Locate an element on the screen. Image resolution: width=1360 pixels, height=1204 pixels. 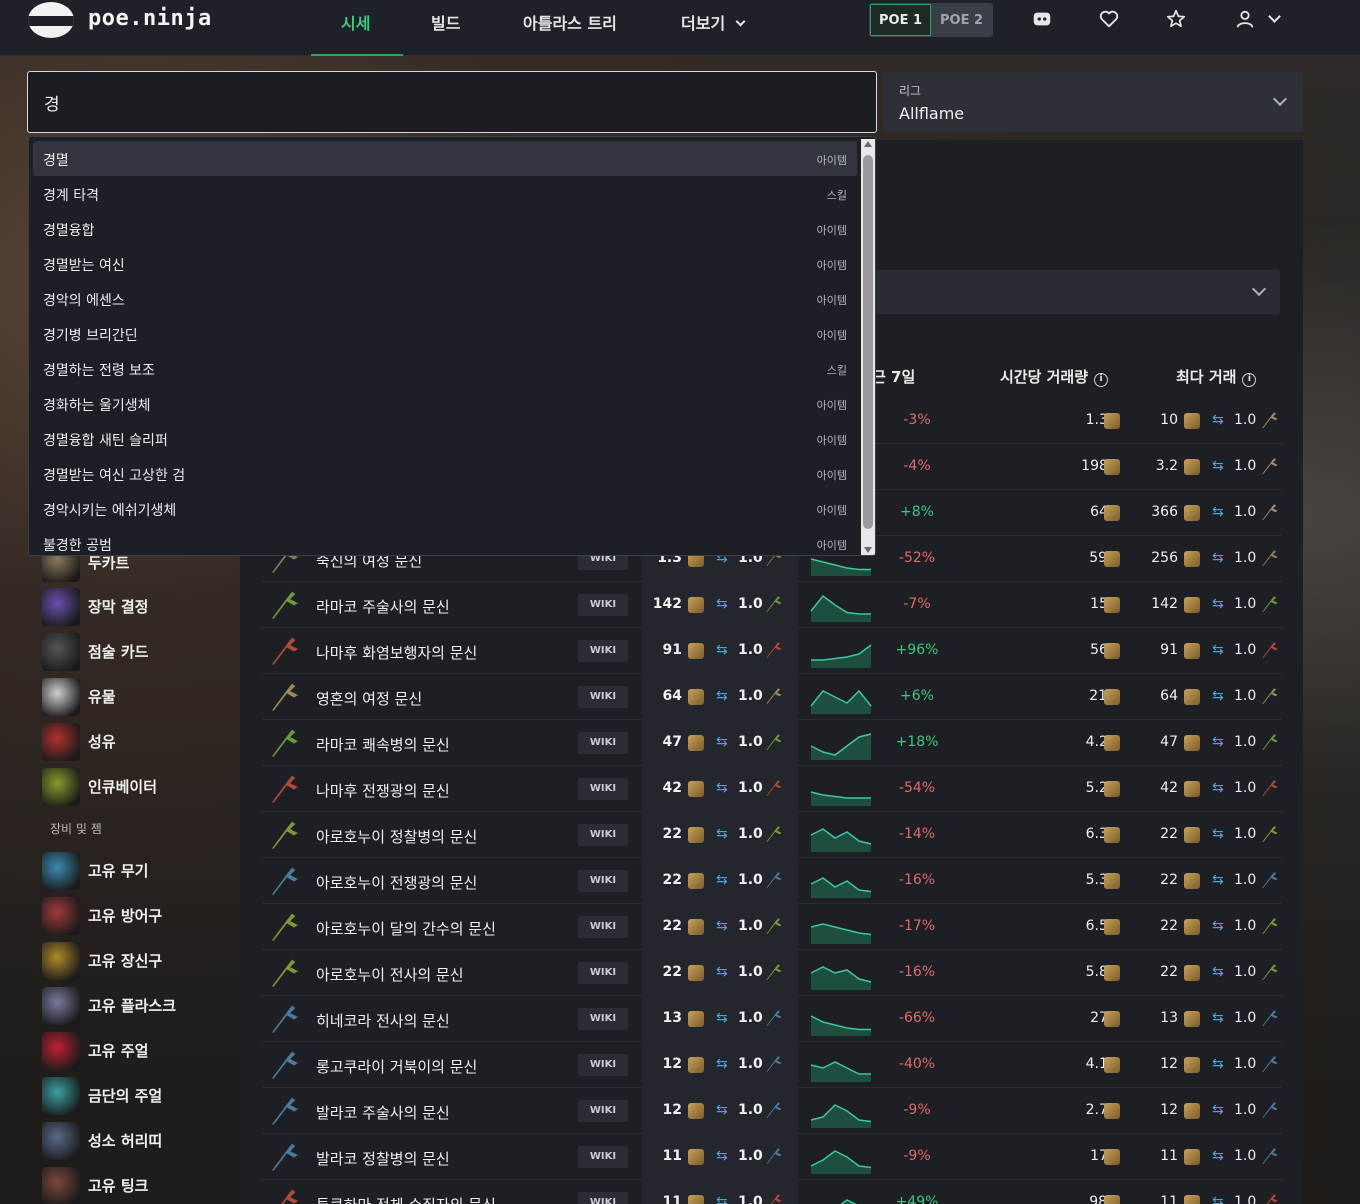
table-row: 나마후 전쟁광의 문신 WIKI 42 ⇆ 1.0 -54% 5.2k 42 ⇆ 1.0 is located at coordinates (772, 789).